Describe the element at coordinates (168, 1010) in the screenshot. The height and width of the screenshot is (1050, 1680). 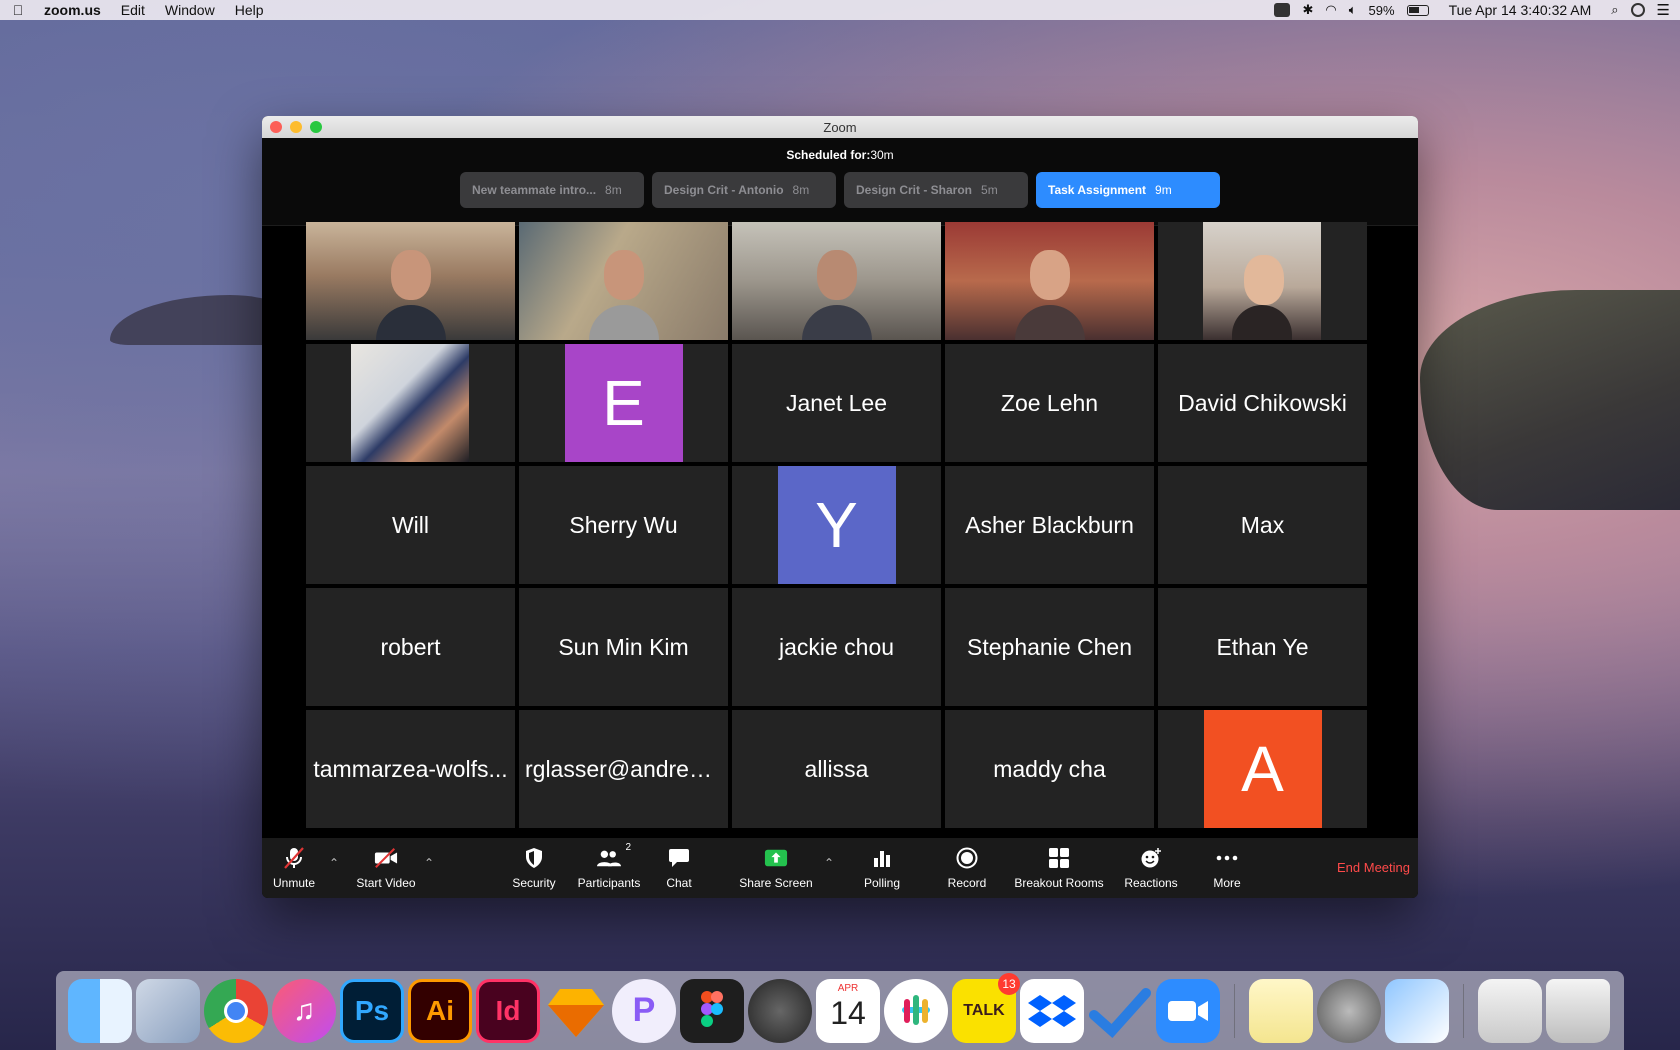
I see `mail-icon` at that location.